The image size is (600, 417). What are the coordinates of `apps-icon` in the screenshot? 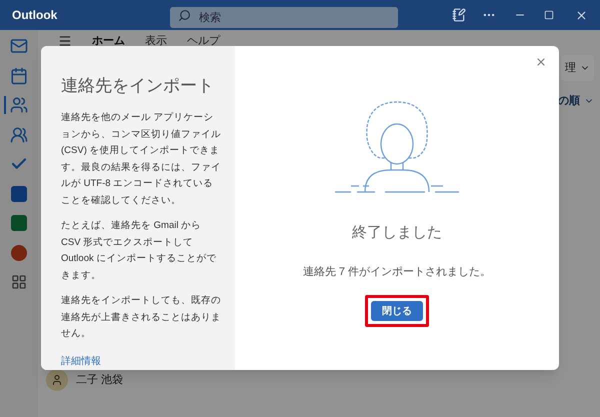 It's located at (19, 282).